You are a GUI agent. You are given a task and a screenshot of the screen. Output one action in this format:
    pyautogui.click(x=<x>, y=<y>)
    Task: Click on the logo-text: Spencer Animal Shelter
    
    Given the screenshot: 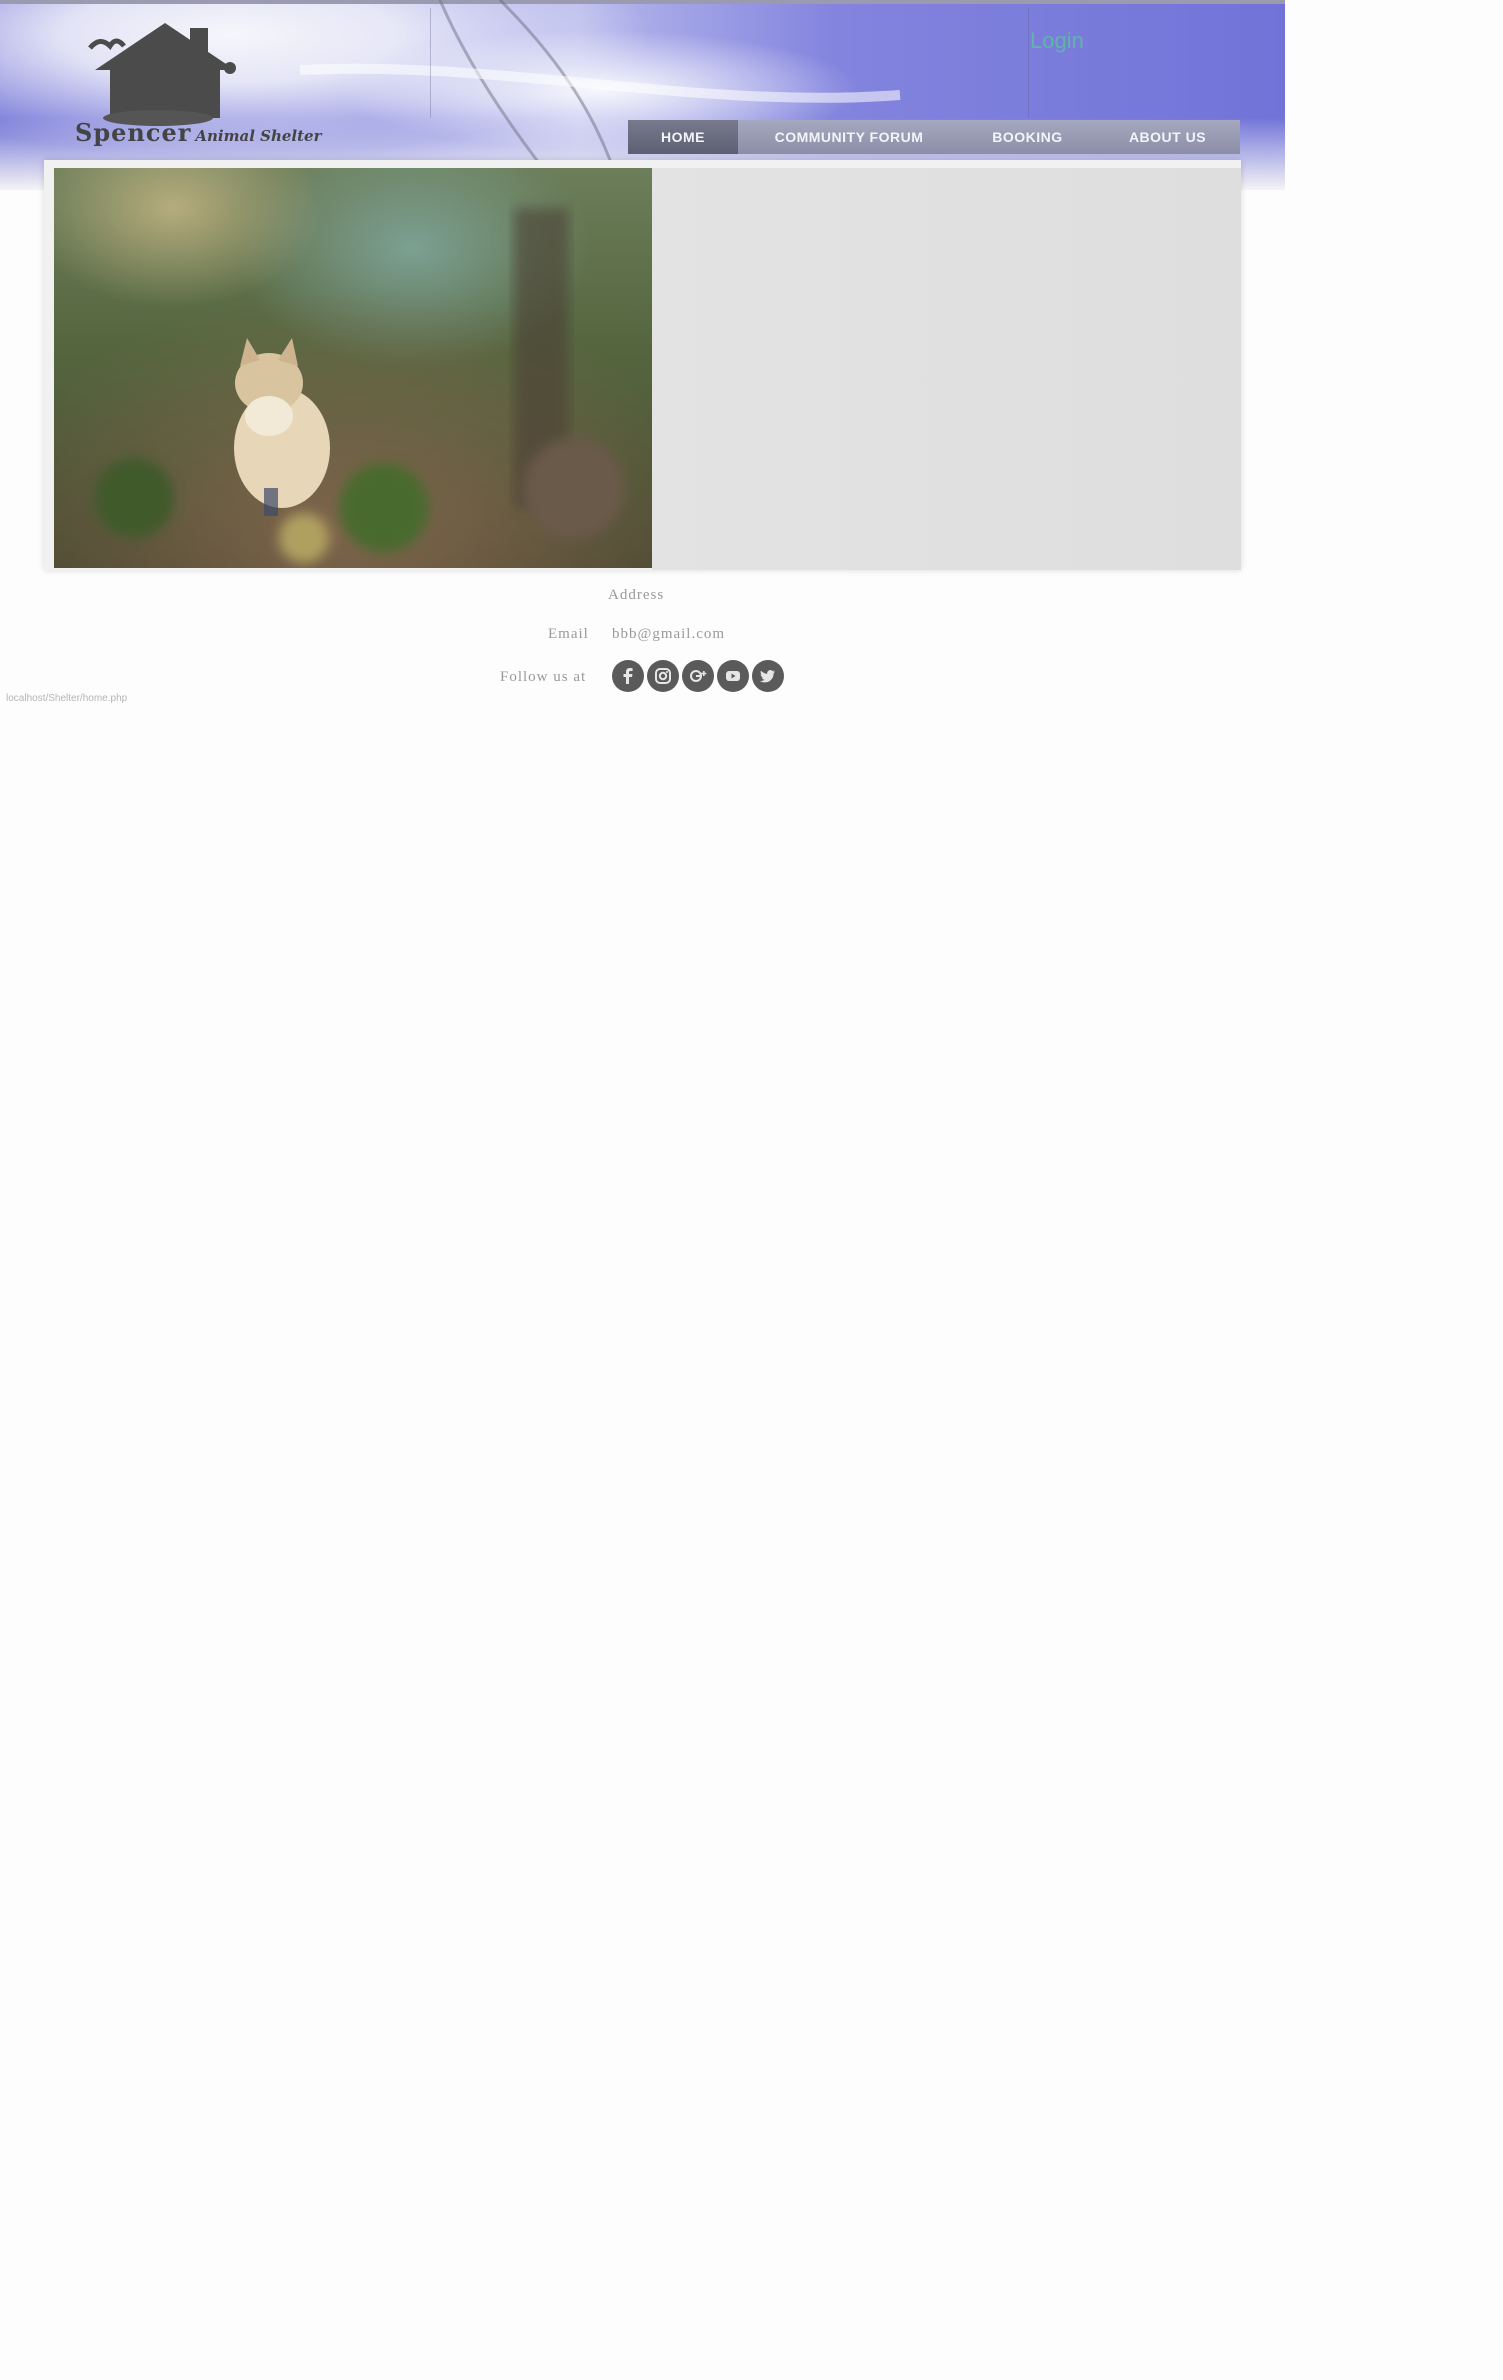 What is the action you would take?
    pyautogui.click(x=198, y=132)
    